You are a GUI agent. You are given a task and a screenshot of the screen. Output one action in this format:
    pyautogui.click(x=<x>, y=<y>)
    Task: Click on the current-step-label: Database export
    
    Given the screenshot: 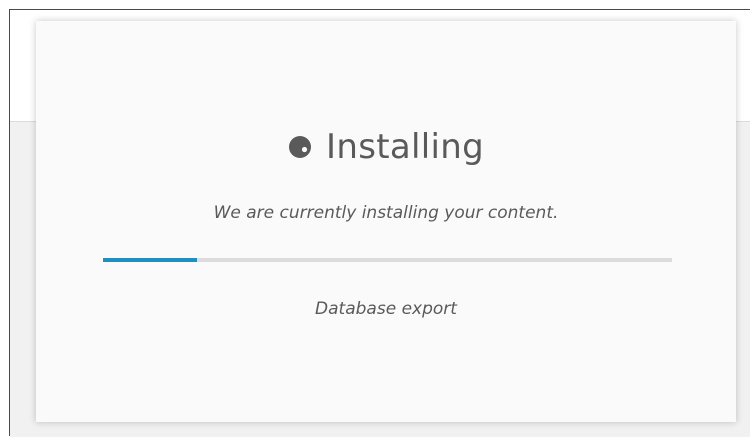 What is the action you would take?
    pyautogui.click(x=386, y=309)
    